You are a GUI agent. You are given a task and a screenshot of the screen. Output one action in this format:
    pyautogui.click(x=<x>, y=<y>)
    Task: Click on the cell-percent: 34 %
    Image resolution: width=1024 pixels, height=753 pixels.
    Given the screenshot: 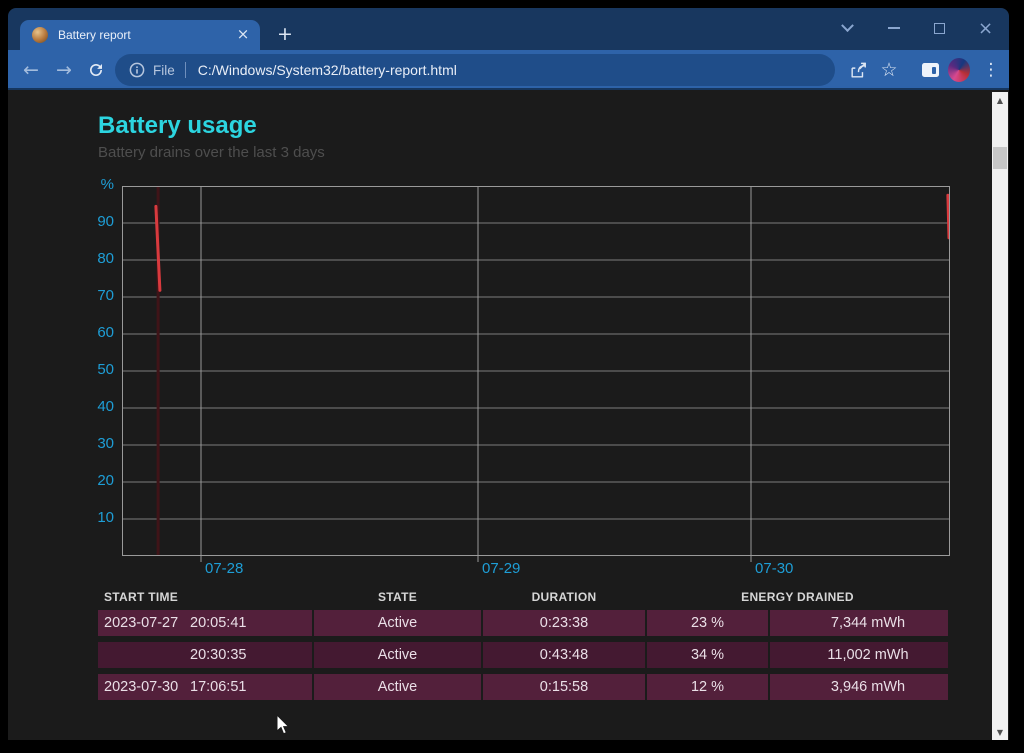 What is the action you would take?
    pyautogui.click(x=707, y=655)
    